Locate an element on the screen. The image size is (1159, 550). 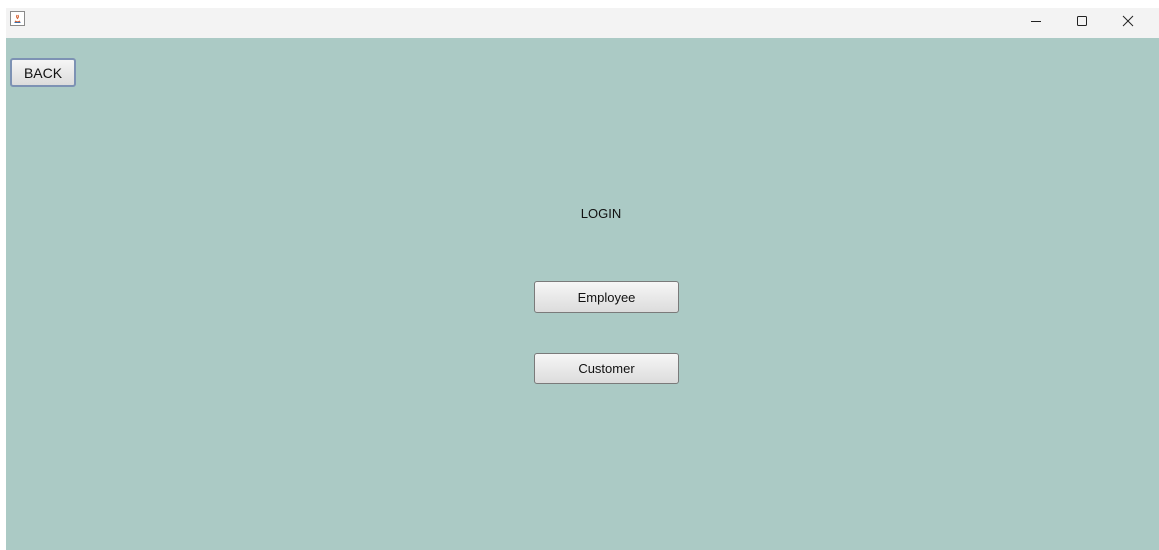
close-icon is located at coordinates (1128, 23).